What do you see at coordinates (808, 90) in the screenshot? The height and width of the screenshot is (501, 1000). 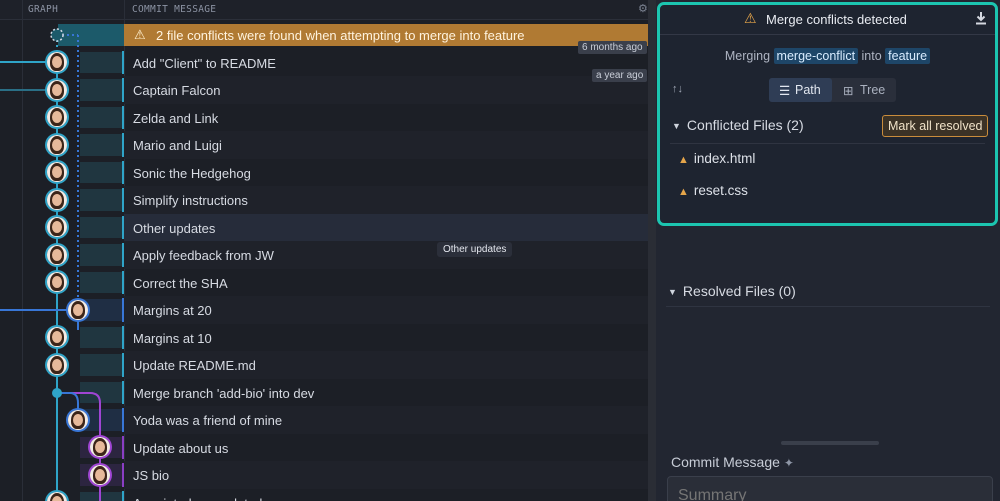 I see `path-button-label: Path` at bounding box center [808, 90].